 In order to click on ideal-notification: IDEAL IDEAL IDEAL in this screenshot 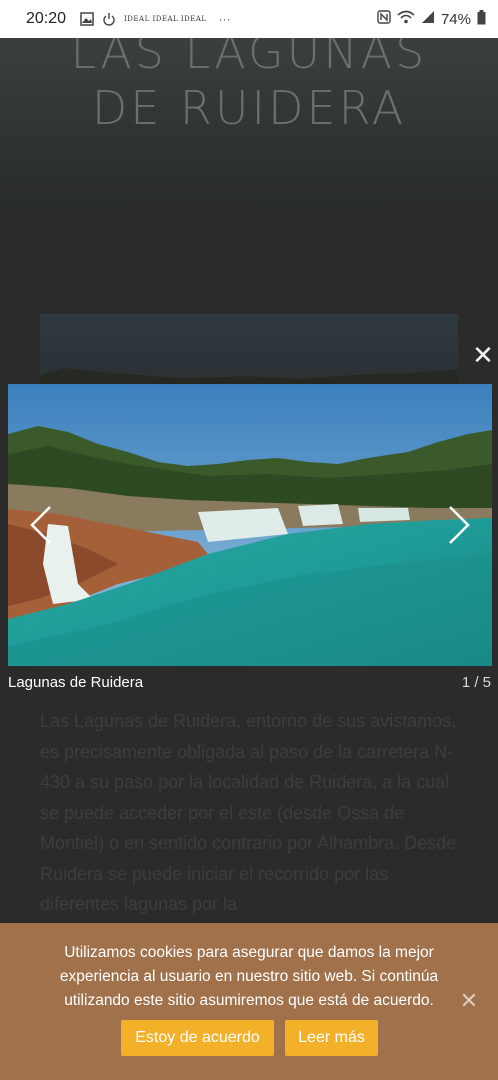, I will do `click(165, 19)`.